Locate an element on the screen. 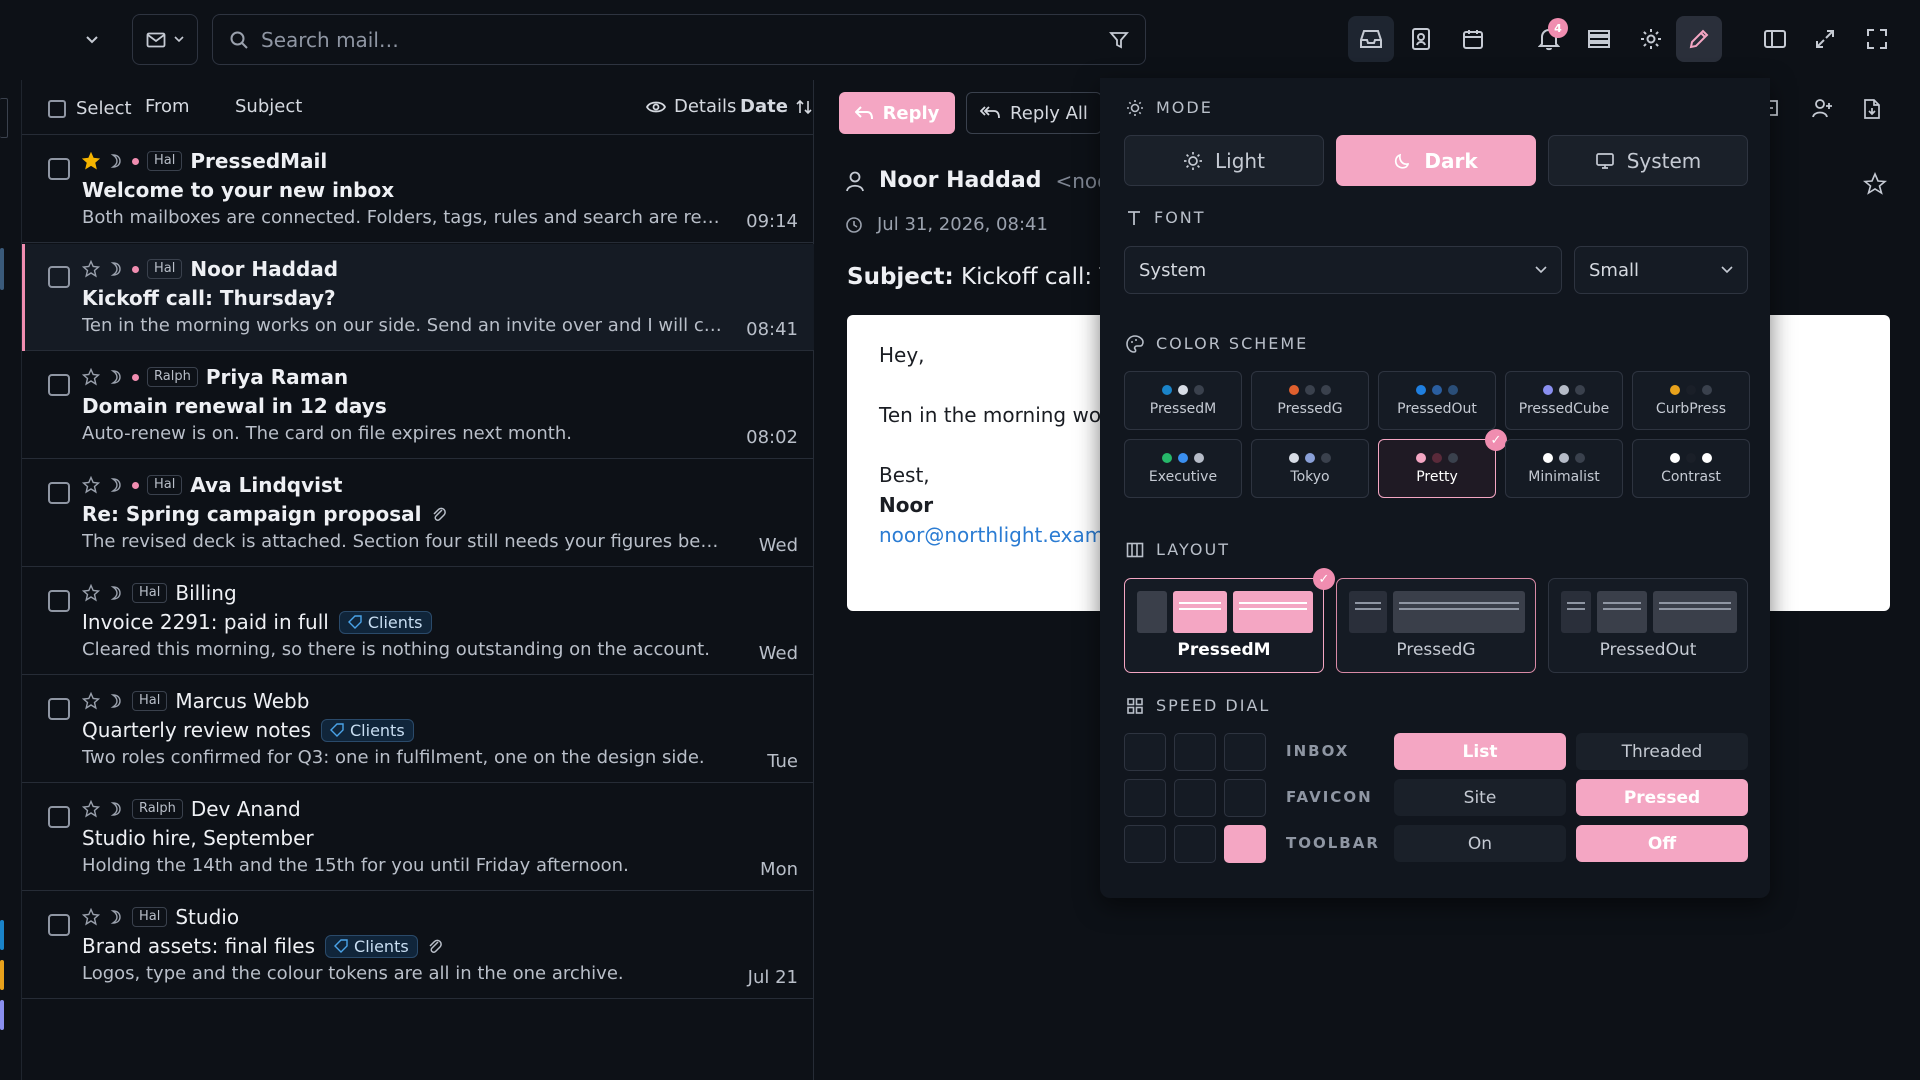  calendar-button is located at coordinates (1473, 39).